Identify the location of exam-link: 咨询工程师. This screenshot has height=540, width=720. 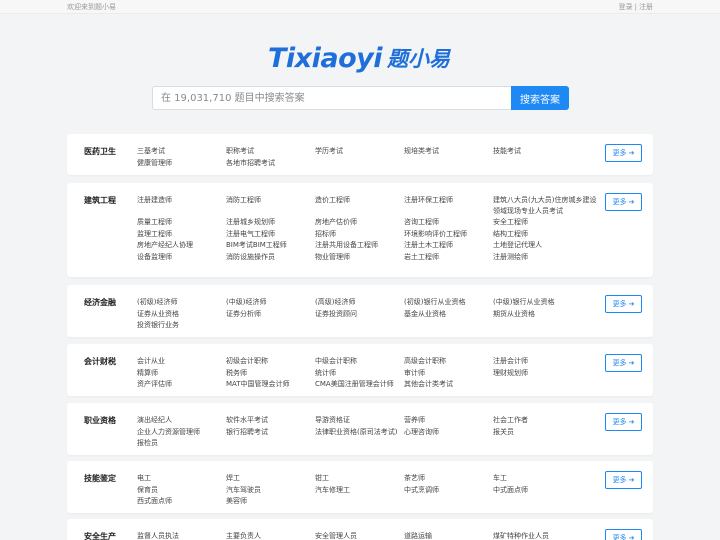
(448, 222).